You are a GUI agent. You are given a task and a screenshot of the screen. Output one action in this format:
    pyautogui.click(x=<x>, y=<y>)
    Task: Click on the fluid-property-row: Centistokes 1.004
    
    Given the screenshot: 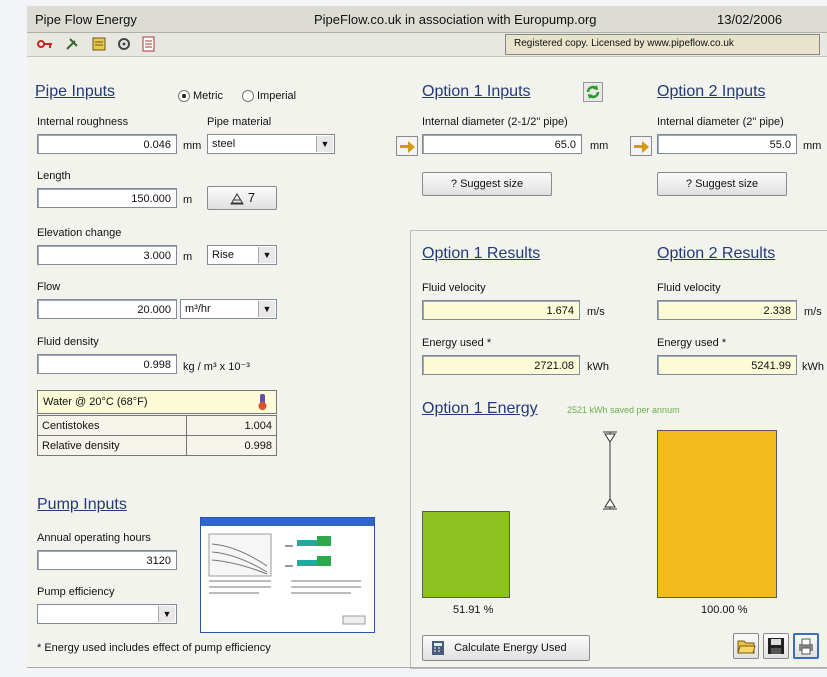 What is the action you would take?
    pyautogui.click(x=157, y=425)
    